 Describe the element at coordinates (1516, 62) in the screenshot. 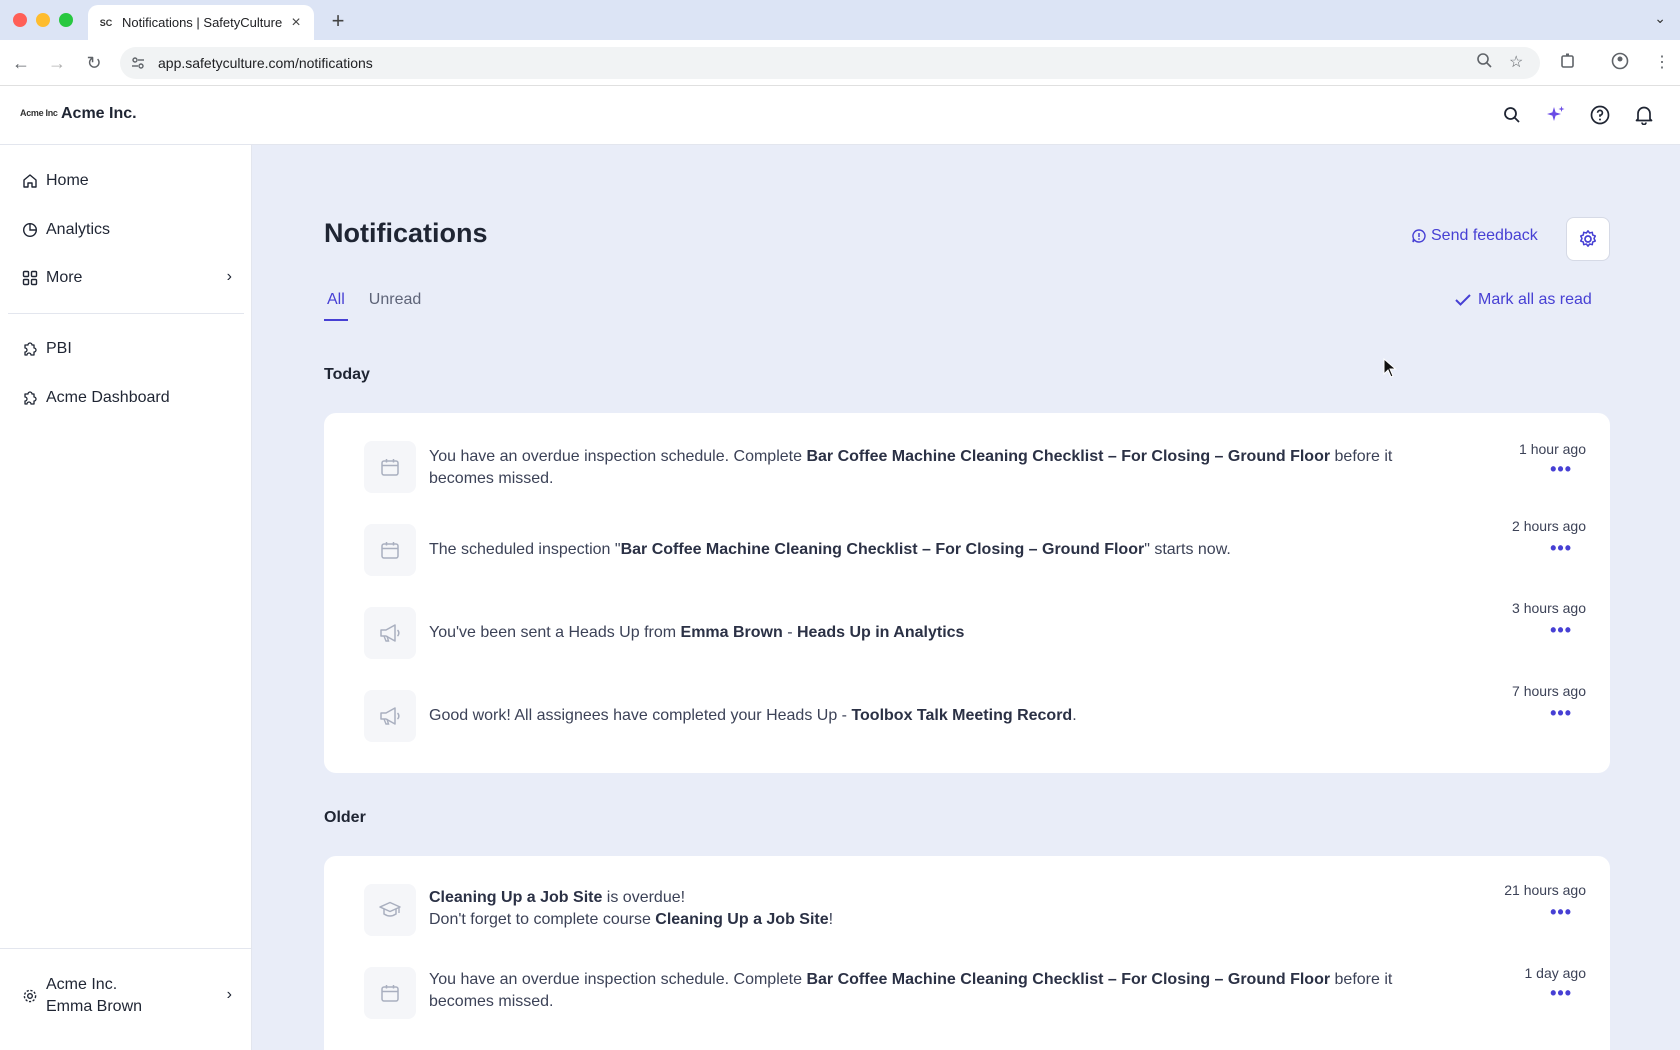

I see `bookmark-star-icon: ☆` at that location.